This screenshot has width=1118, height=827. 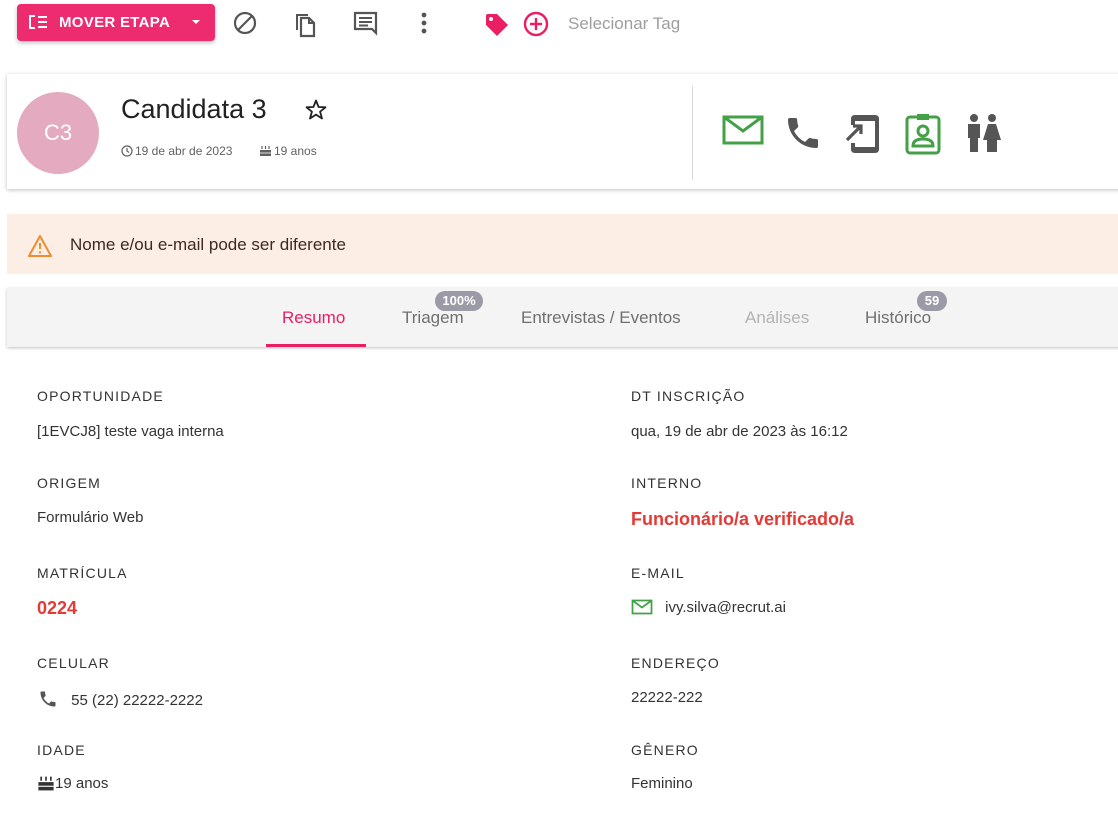 What do you see at coordinates (863, 136) in the screenshot?
I see `send-to-mobile-icon` at bounding box center [863, 136].